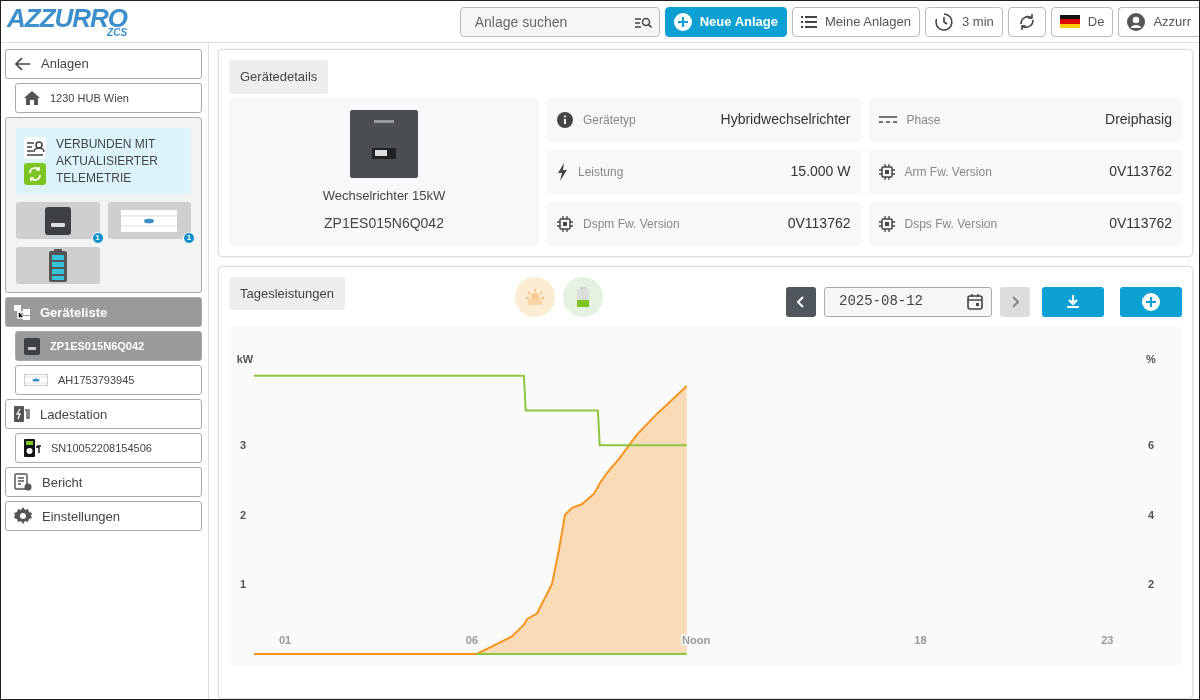 Image resolution: width=1200 pixels, height=700 pixels. I want to click on report-icon, so click(23, 482).